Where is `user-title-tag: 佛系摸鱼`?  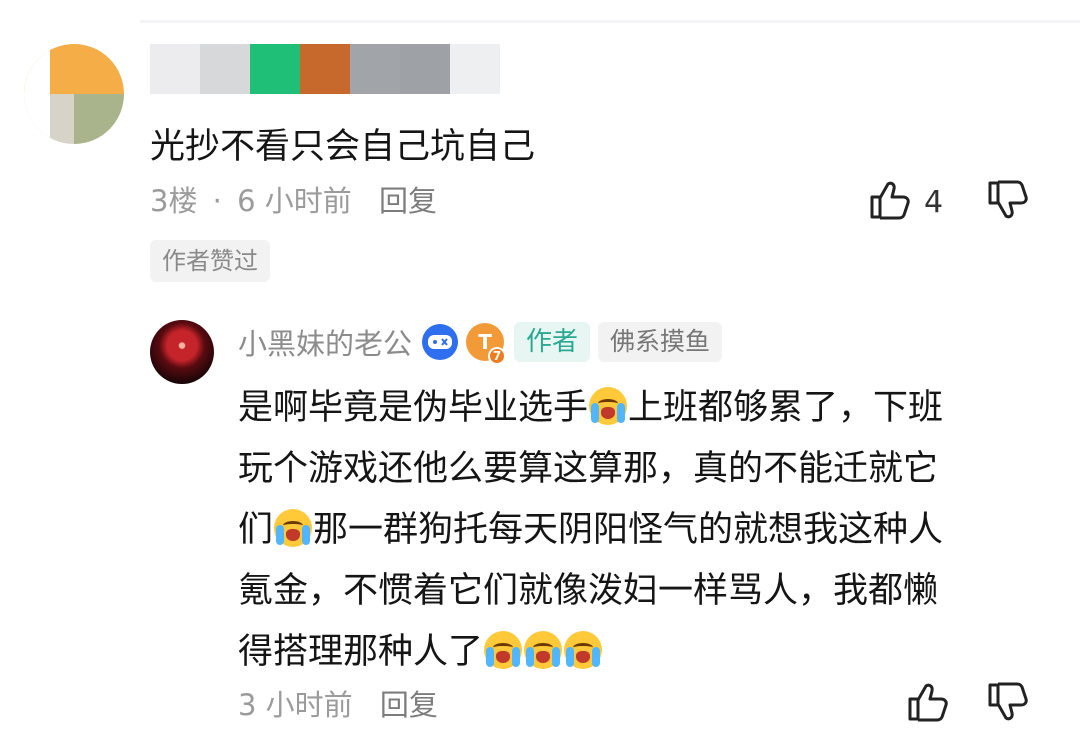 user-title-tag: 佛系摸鱼 is located at coordinates (660, 342).